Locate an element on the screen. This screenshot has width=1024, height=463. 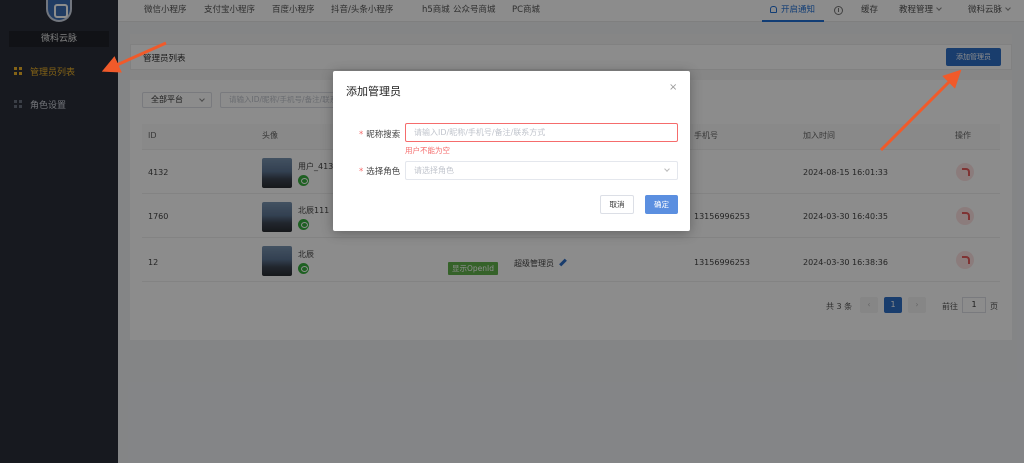
role-select: 请选择角色 is located at coordinates (541, 170).